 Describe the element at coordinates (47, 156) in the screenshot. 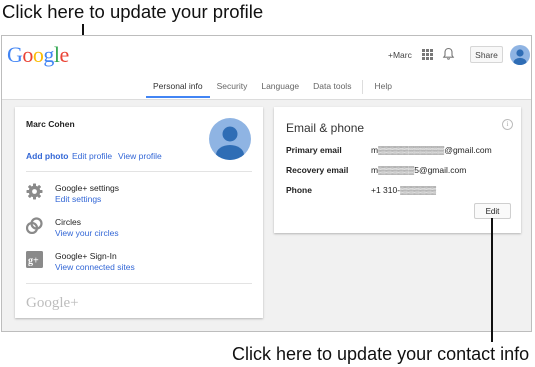

I see `add-photo-link: Add photo` at that location.